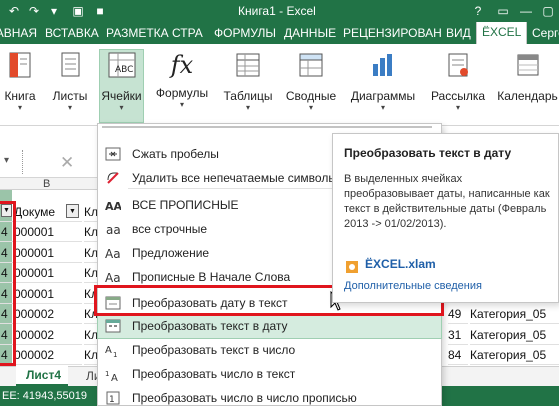 The height and width of the screenshot is (406, 559). I want to click on mailing-button: Рассылка ▾, so click(458, 81).